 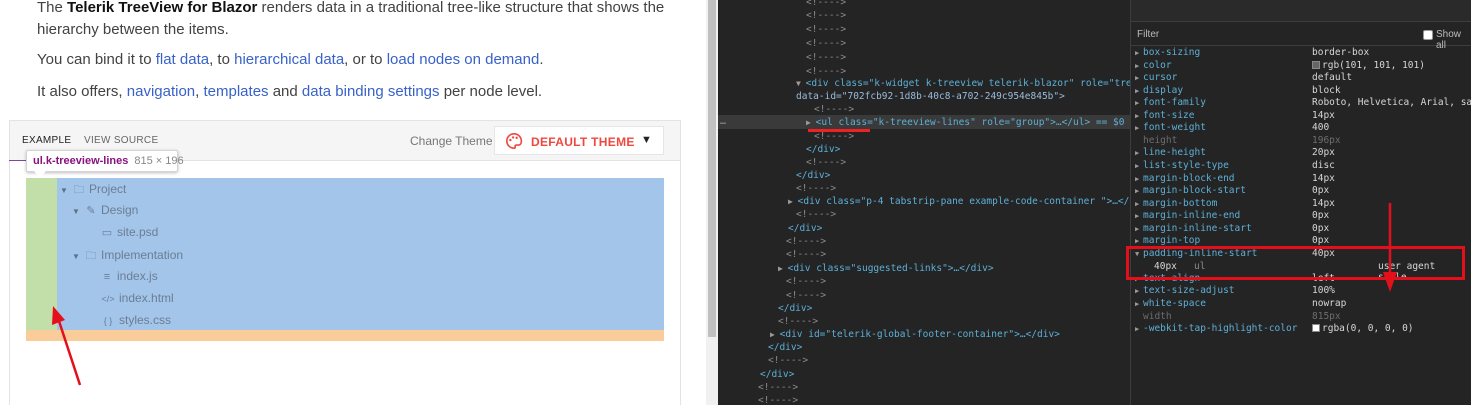 What do you see at coordinates (579, 140) in the screenshot?
I see `theme-dropdown: DEFAULT THEME ▼` at bounding box center [579, 140].